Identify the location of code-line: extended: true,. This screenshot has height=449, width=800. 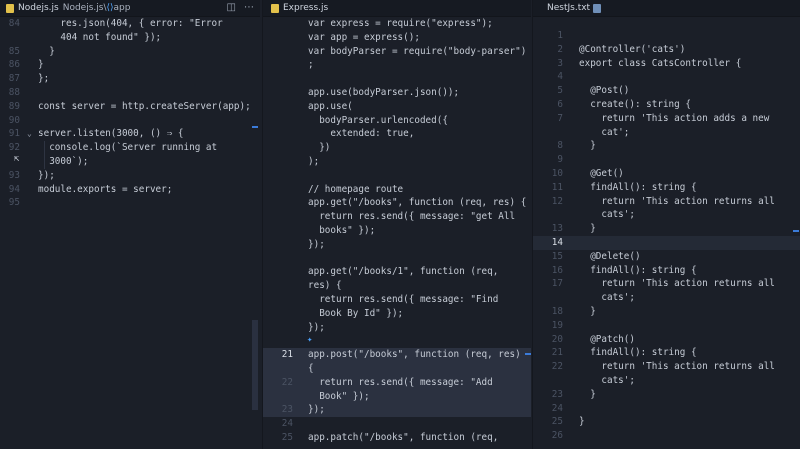
(397, 134).